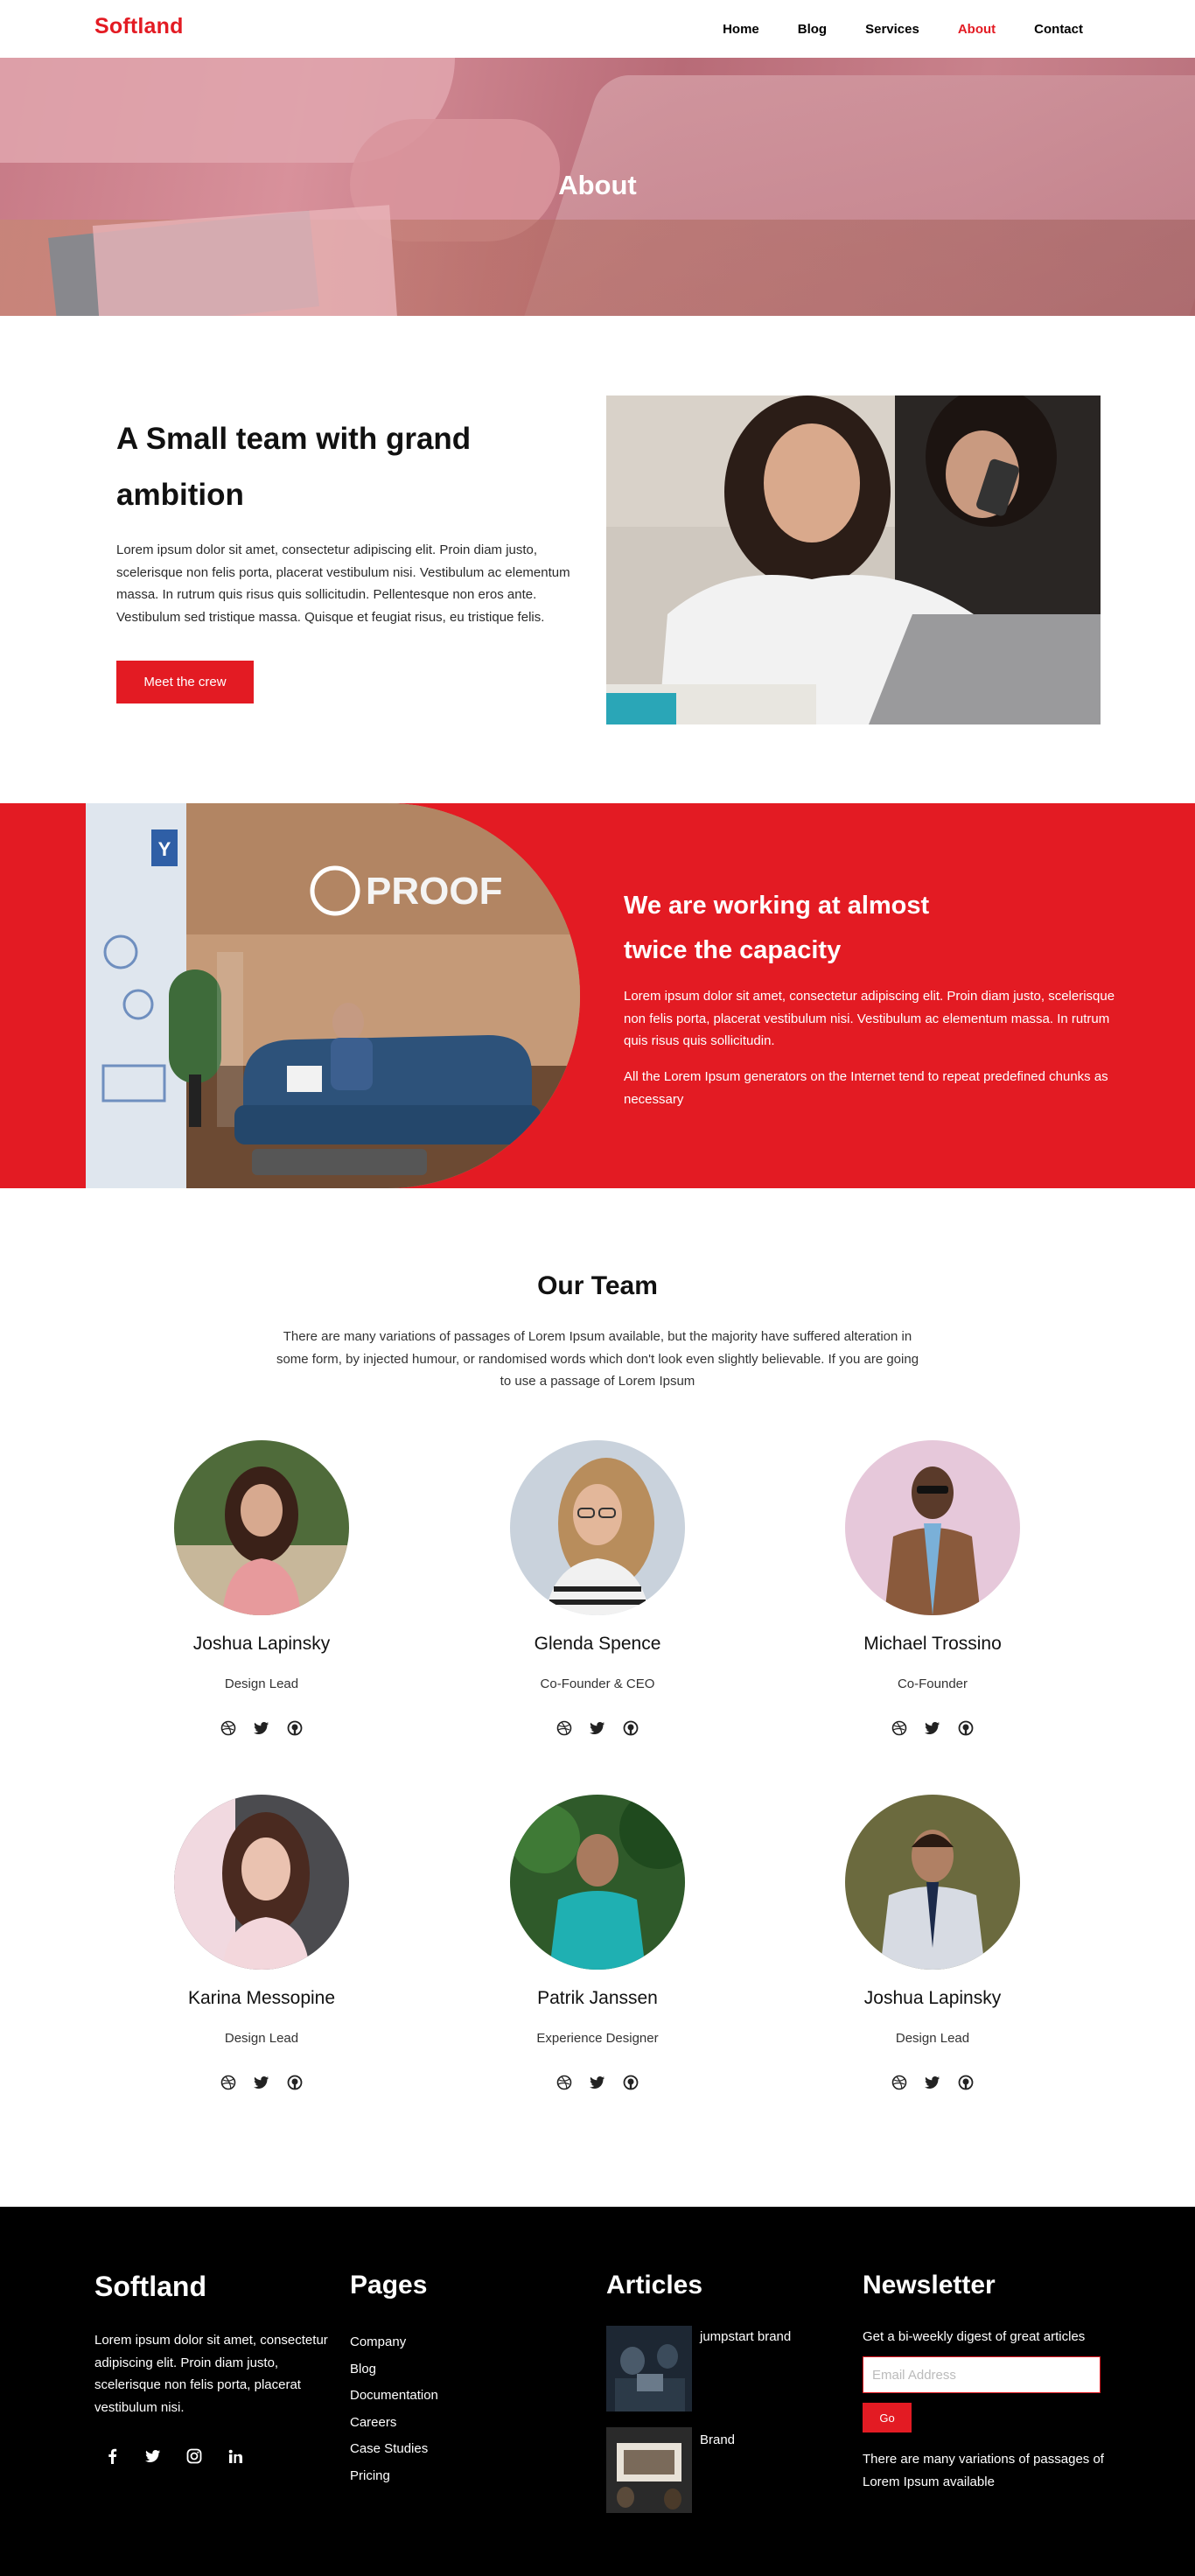 The height and width of the screenshot is (2576, 1195). What do you see at coordinates (194, 2456) in the screenshot?
I see `instagram-icon` at bounding box center [194, 2456].